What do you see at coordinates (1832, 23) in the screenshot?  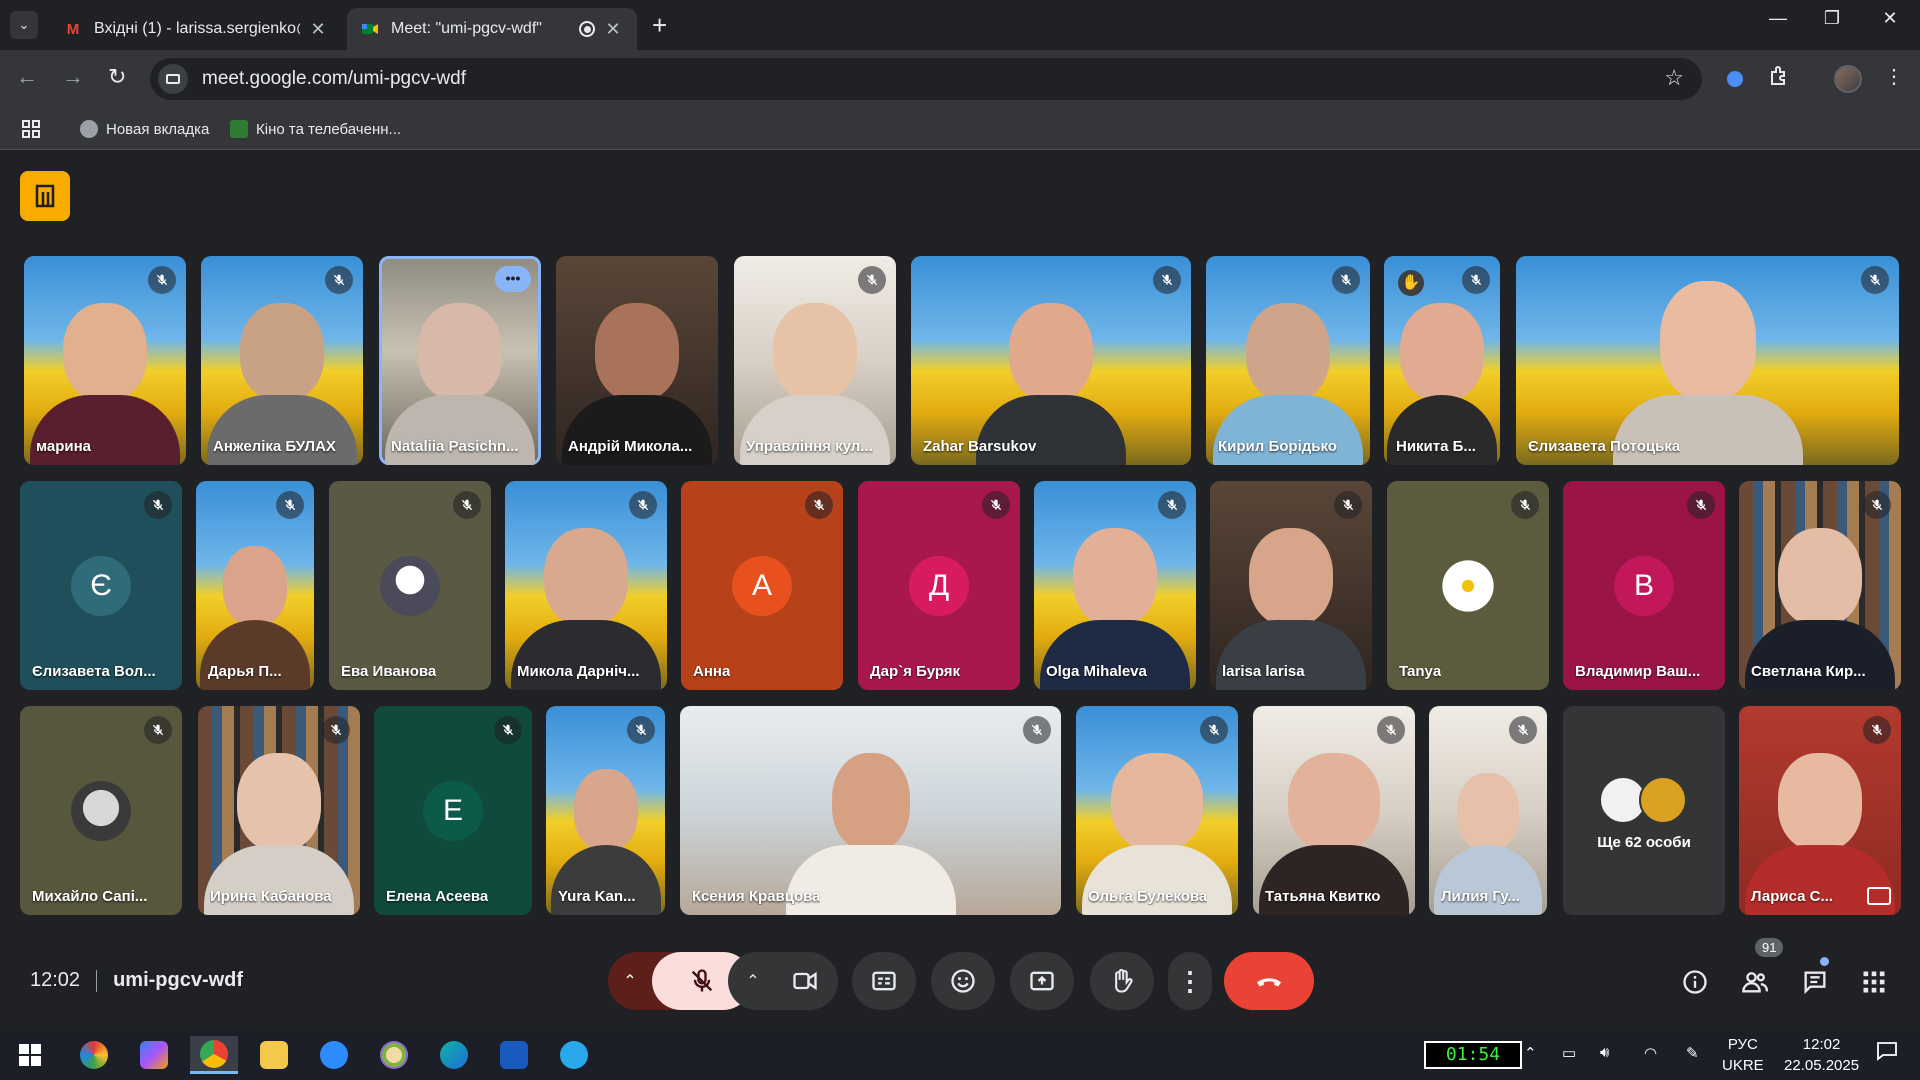 I see `restore-button: ❐` at bounding box center [1832, 23].